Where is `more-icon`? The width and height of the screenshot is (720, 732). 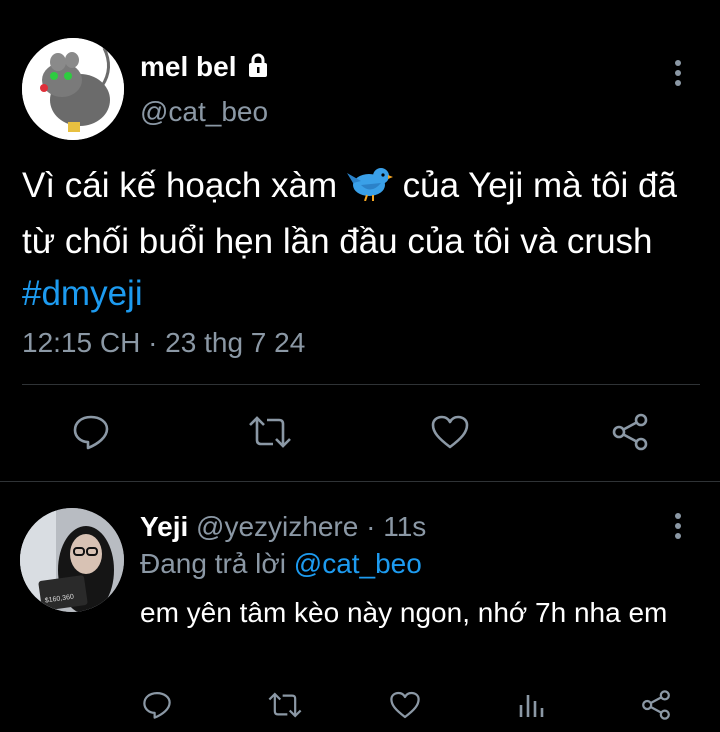
more-icon is located at coordinates (678, 75).